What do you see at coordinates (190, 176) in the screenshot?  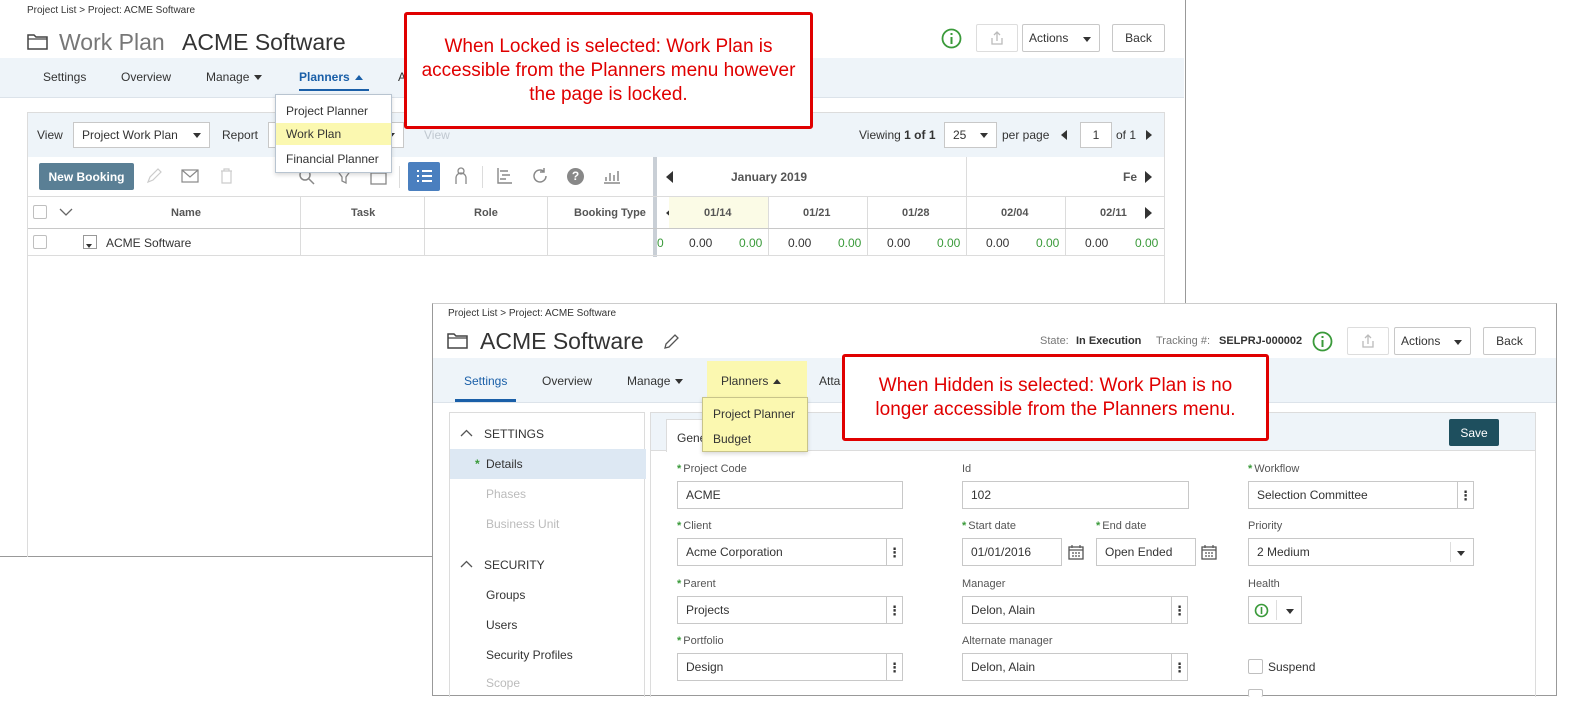 I see `email-icon` at bounding box center [190, 176].